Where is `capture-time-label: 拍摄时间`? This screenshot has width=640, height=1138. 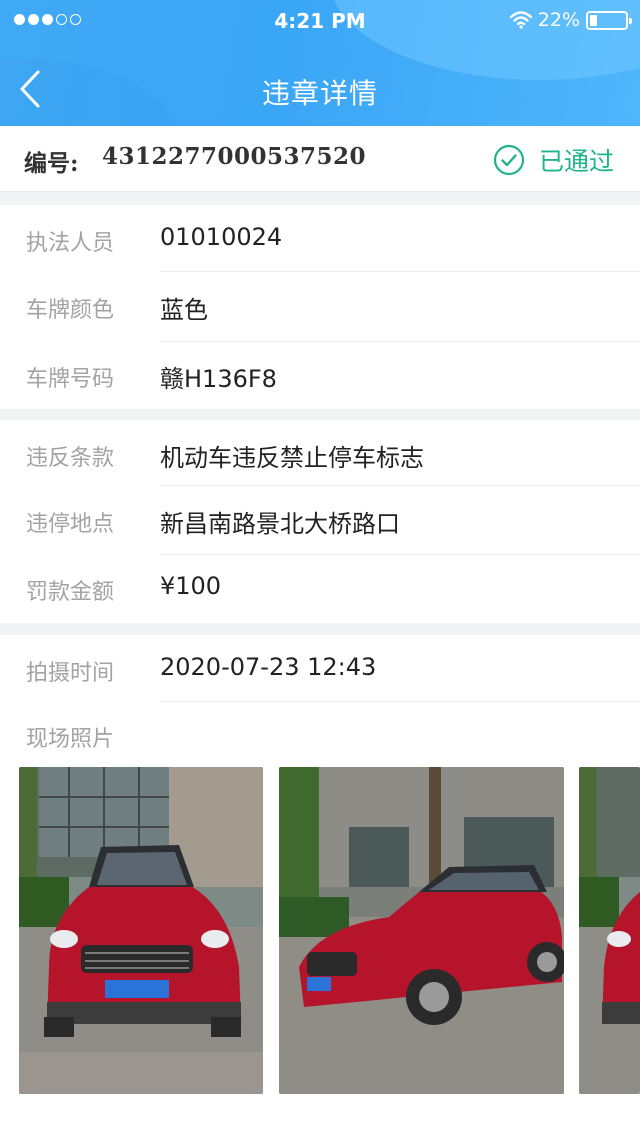 capture-time-label: 拍摄时间 is located at coordinates (70, 673).